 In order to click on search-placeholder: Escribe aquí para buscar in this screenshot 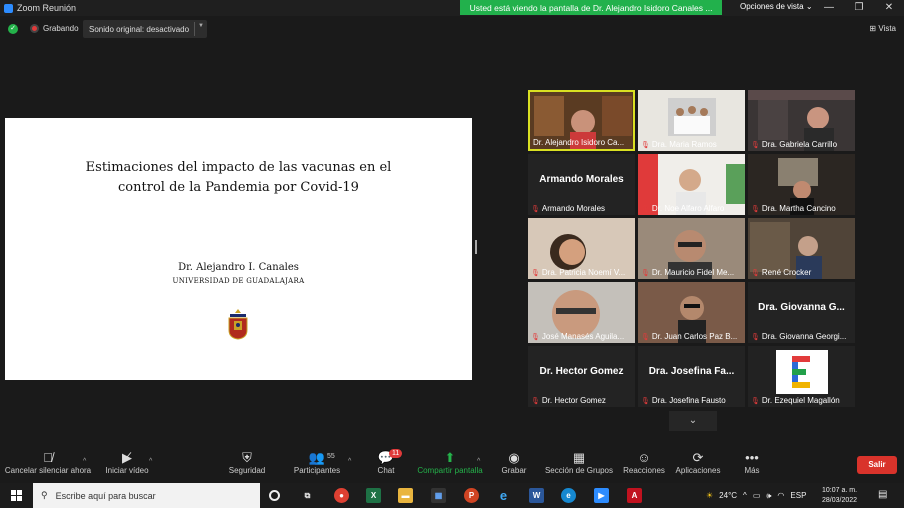, I will do `click(105, 495)`.